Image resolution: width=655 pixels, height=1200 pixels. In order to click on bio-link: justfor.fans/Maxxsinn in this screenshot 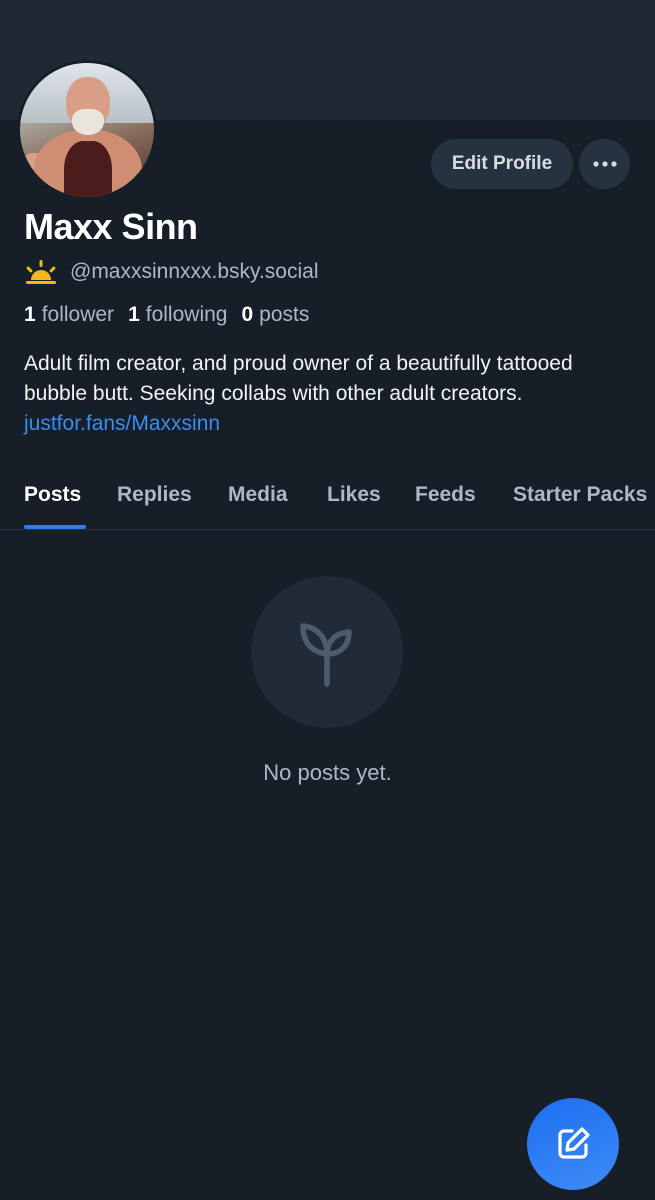, I will do `click(122, 423)`.